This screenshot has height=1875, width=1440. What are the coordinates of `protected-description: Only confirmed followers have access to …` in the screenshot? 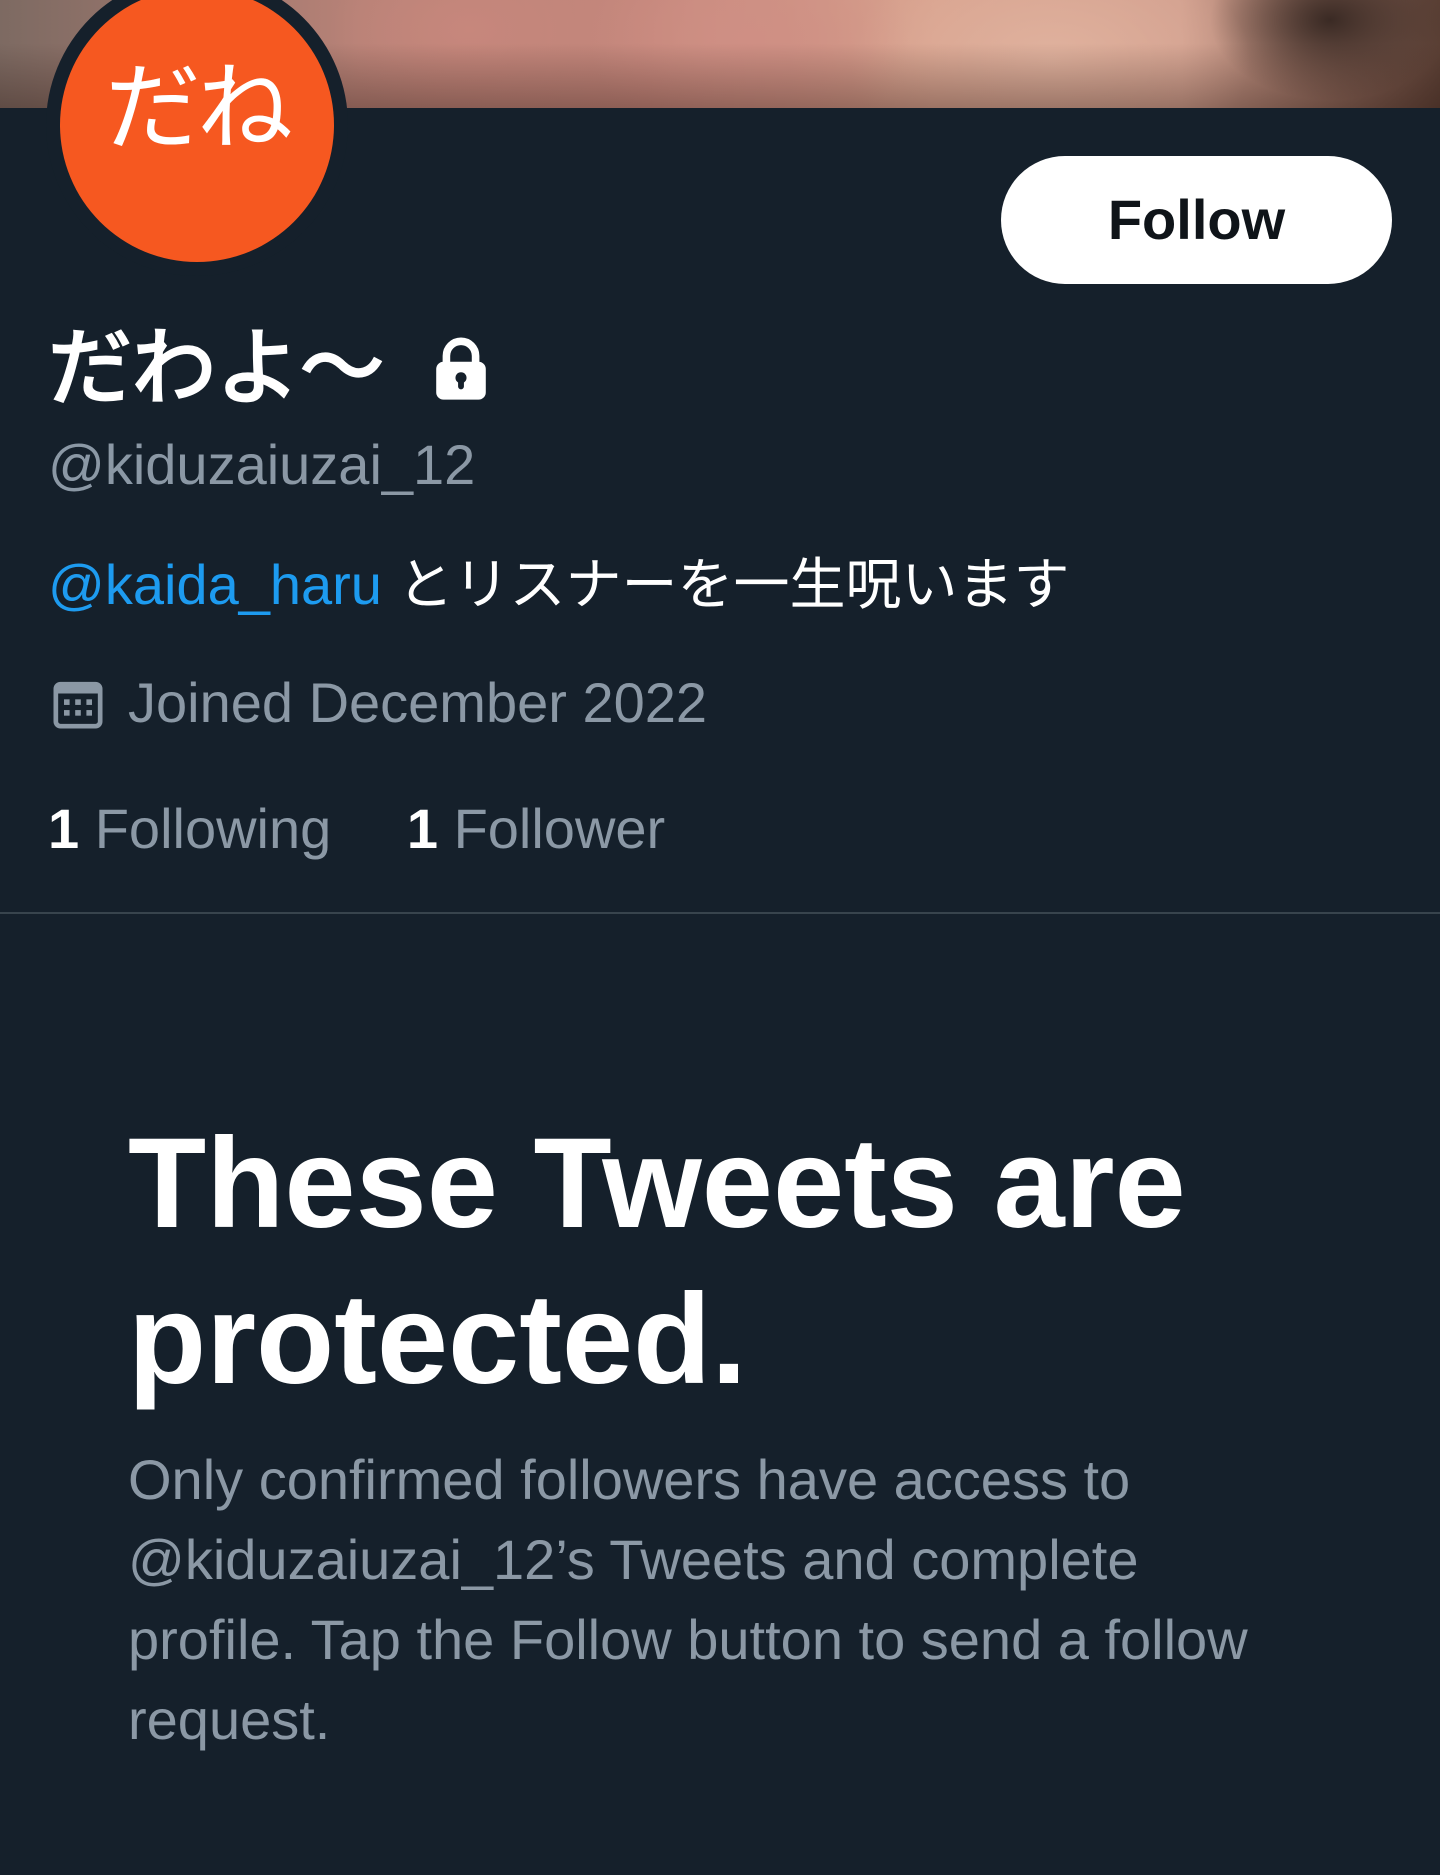 It's located at (688, 1599).